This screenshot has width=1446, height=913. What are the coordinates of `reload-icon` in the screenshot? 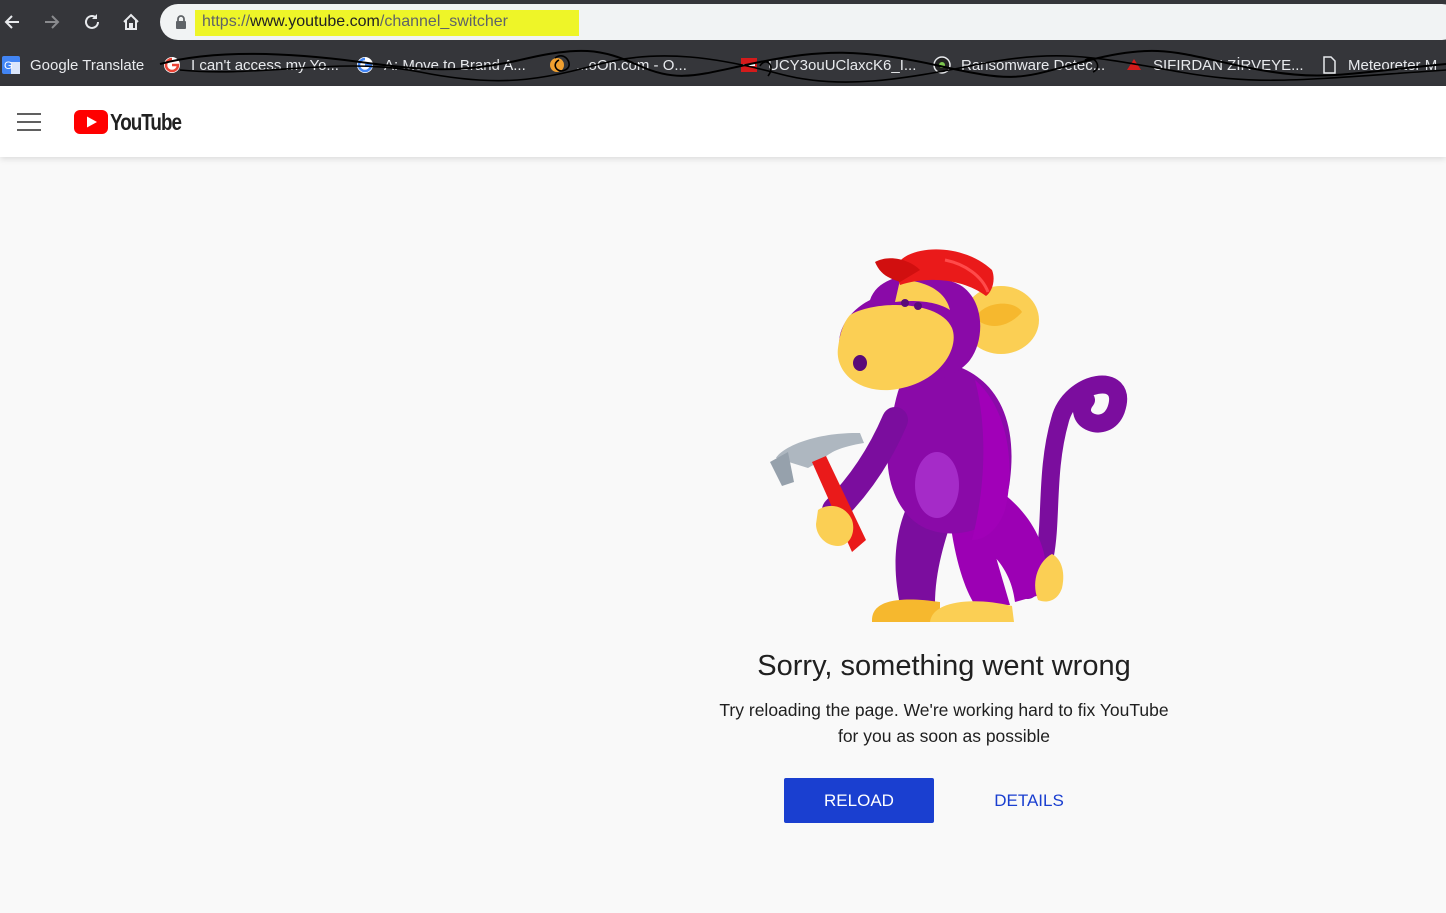 It's located at (92, 21).